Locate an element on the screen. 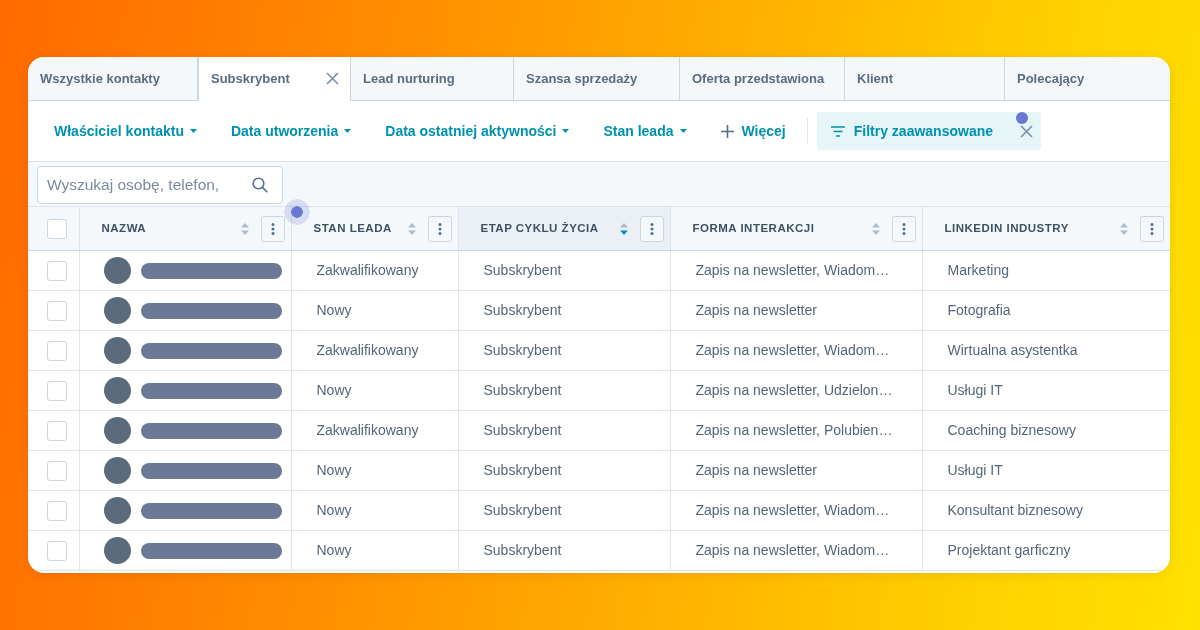 The width and height of the screenshot is (1200, 630). tab: Klient is located at coordinates (925, 79).